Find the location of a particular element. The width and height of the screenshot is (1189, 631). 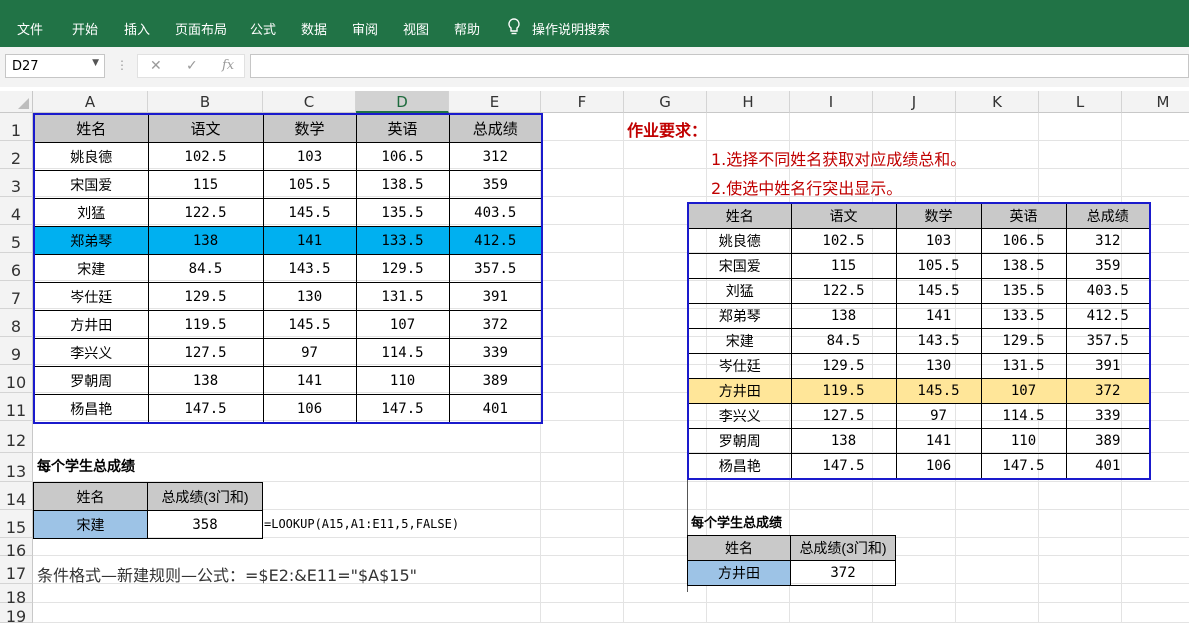

table-cell: 130 is located at coordinates (309, 296).